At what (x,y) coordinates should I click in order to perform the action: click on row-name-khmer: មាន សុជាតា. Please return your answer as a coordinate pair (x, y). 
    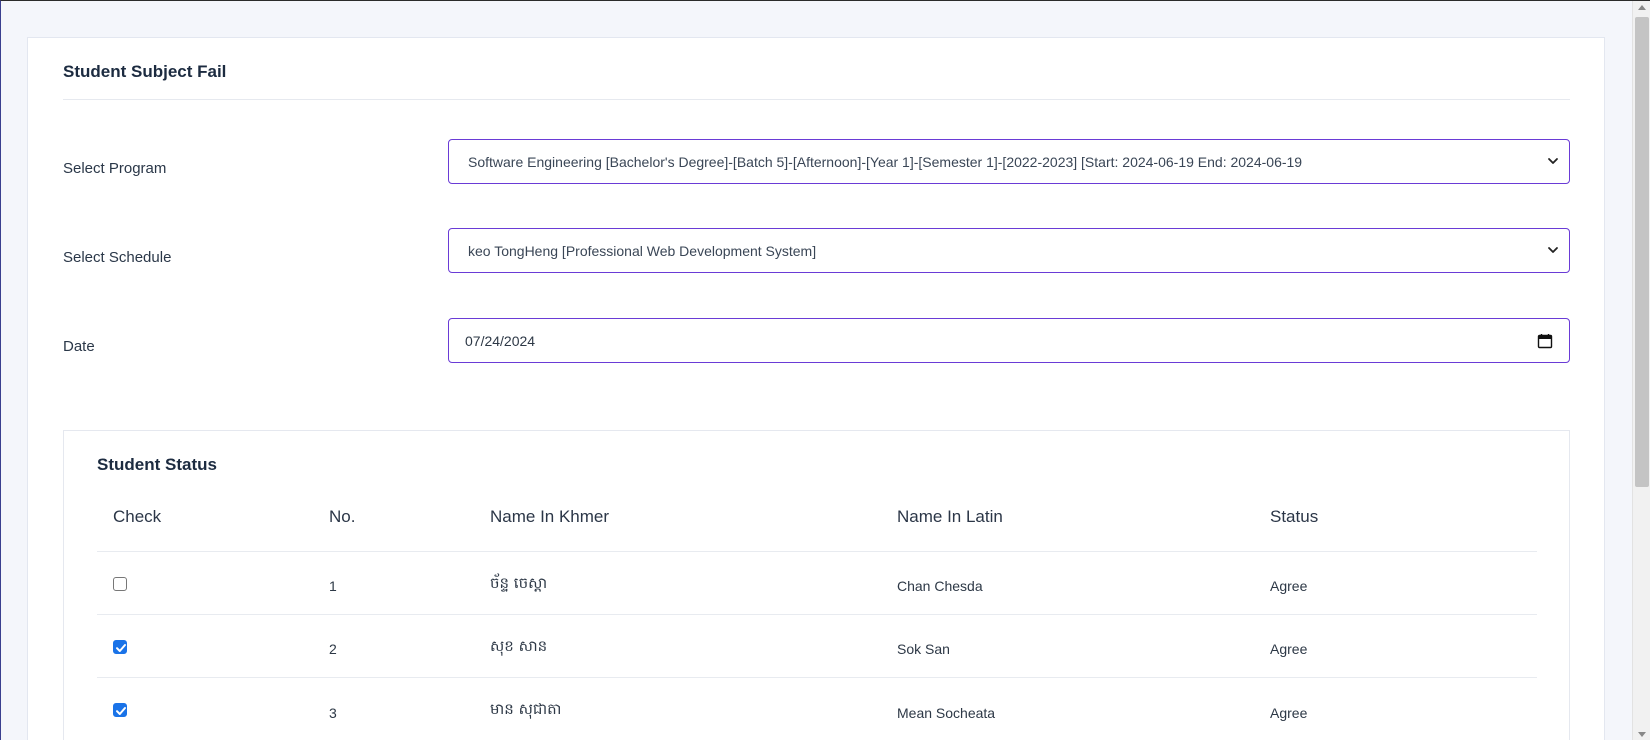
    Looking at the image, I should click on (526, 709).